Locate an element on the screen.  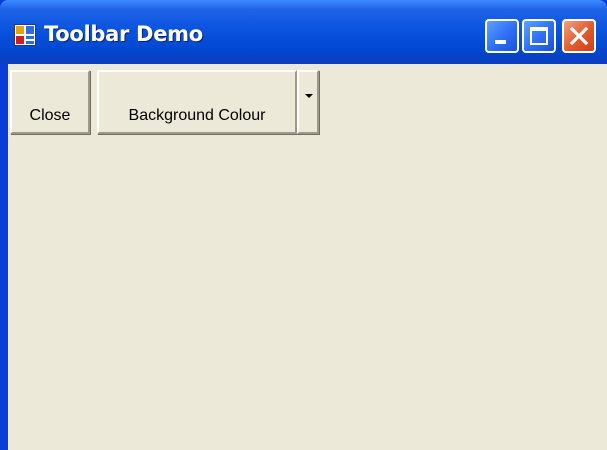
maximize-button is located at coordinates (539, 36).